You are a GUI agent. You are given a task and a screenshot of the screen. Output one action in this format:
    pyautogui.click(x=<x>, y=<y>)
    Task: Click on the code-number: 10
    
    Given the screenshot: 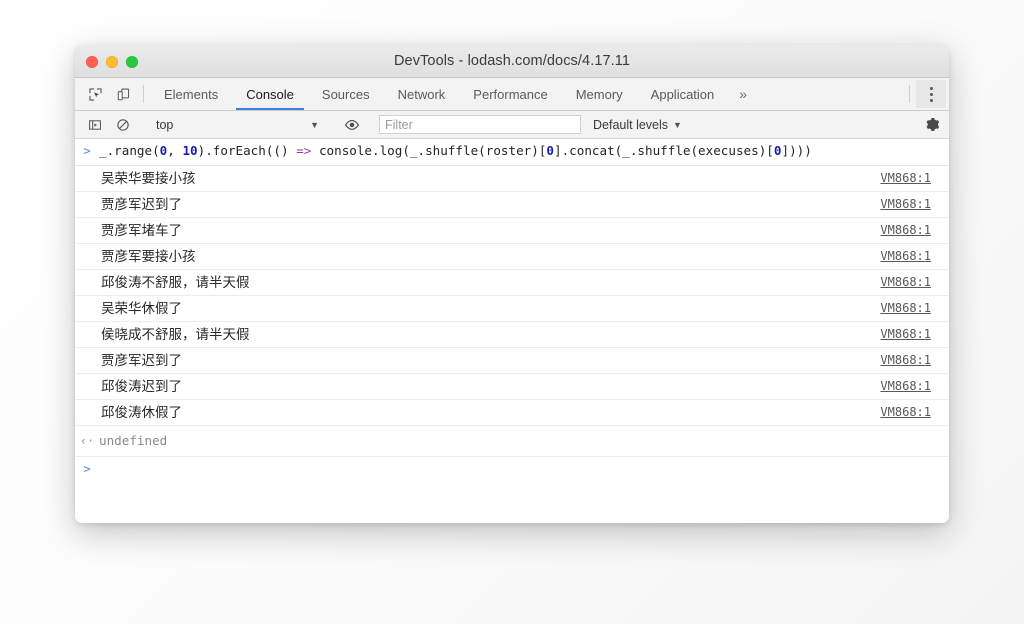 What is the action you would take?
    pyautogui.click(x=190, y=150)
    